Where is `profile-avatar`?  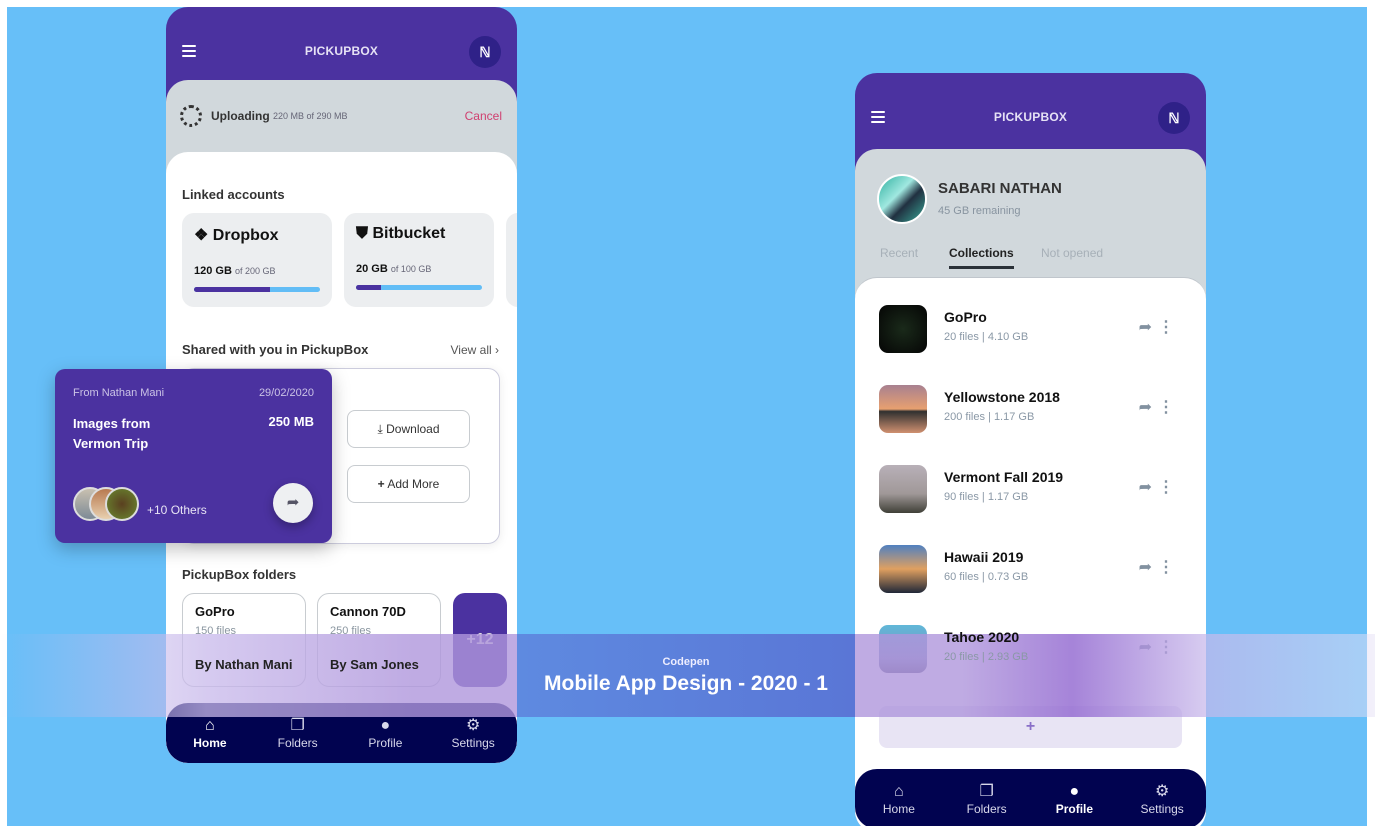
profile-avatar is located at coordinates (902, 199).